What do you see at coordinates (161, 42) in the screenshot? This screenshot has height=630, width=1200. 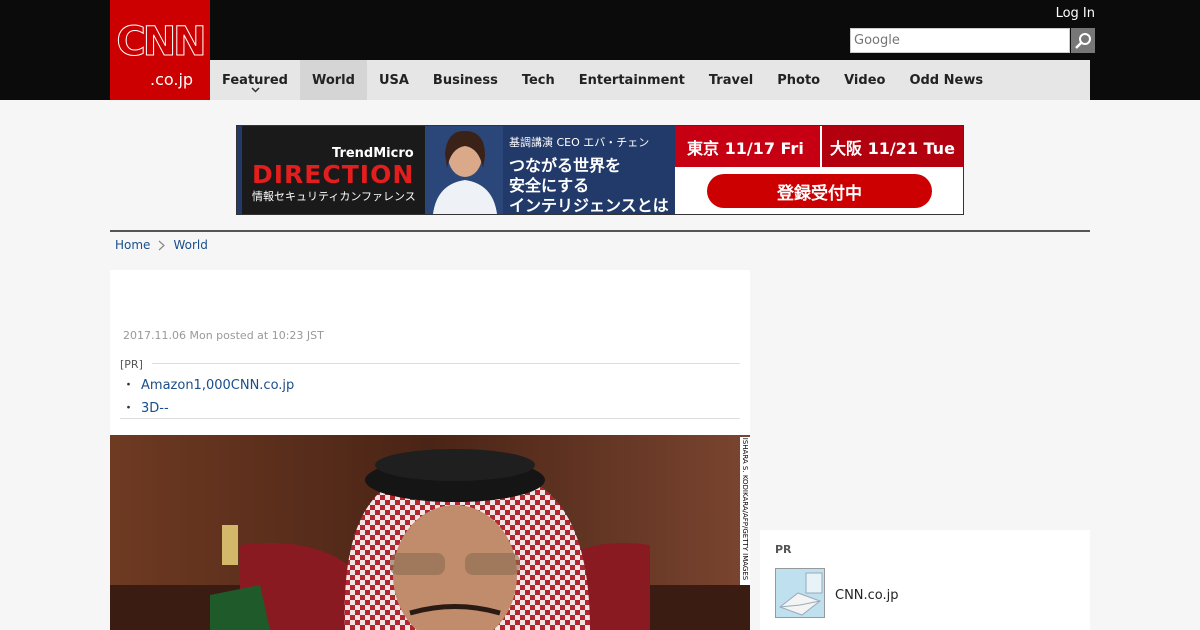 I see `logo-text: CNN` at bounding box center [161, 42].